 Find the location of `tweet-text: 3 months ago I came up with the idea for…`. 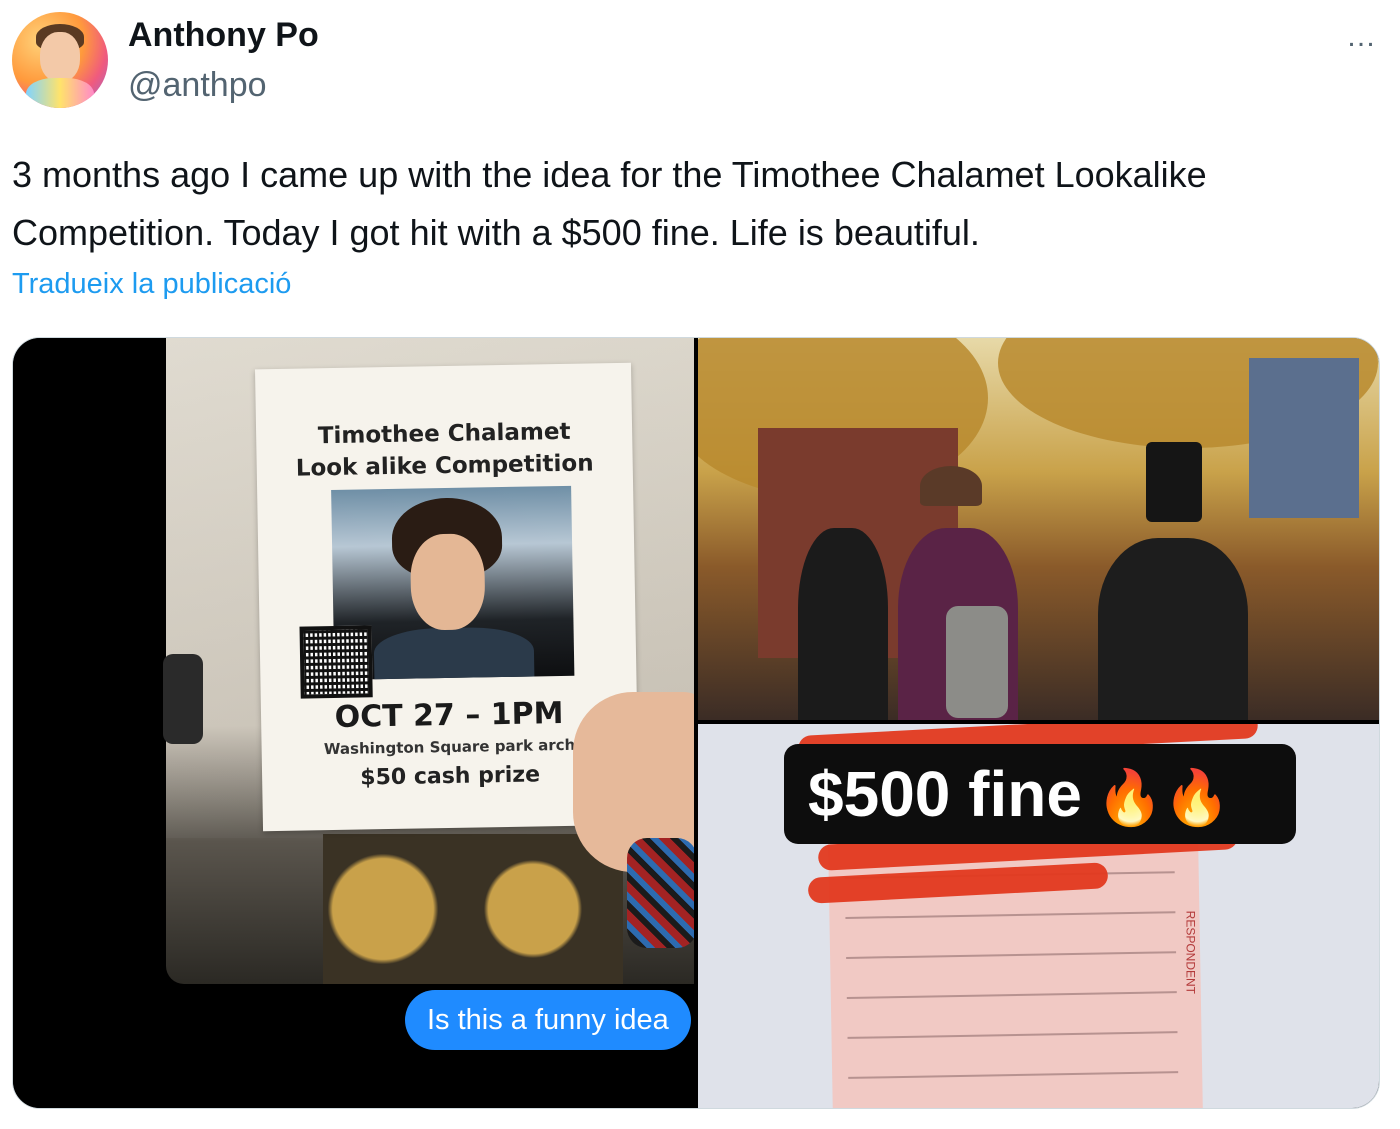

tweet-text: 3 months ago I came up with the idea for… is located at coordinates (609, 203).